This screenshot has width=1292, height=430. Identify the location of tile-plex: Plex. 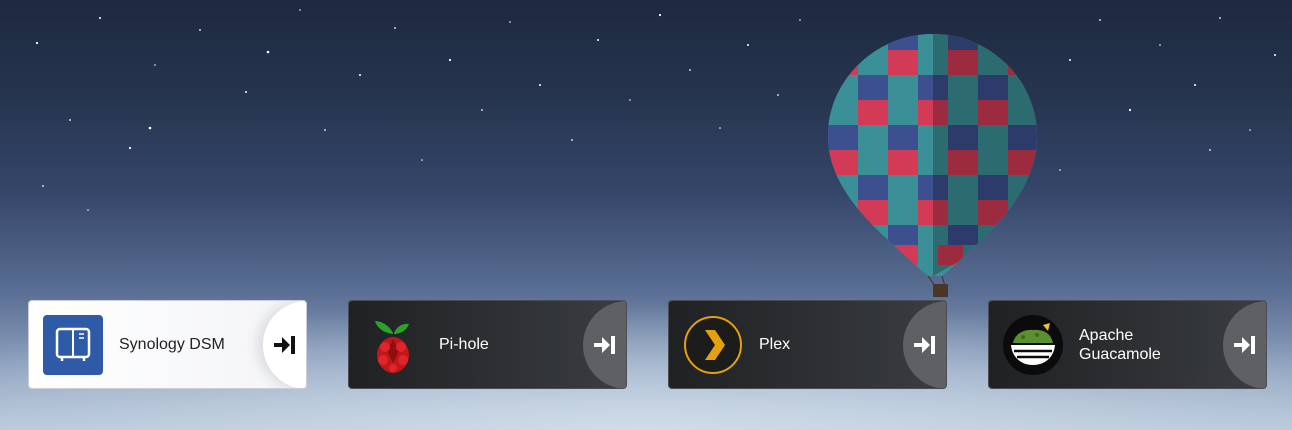
(807, 344).